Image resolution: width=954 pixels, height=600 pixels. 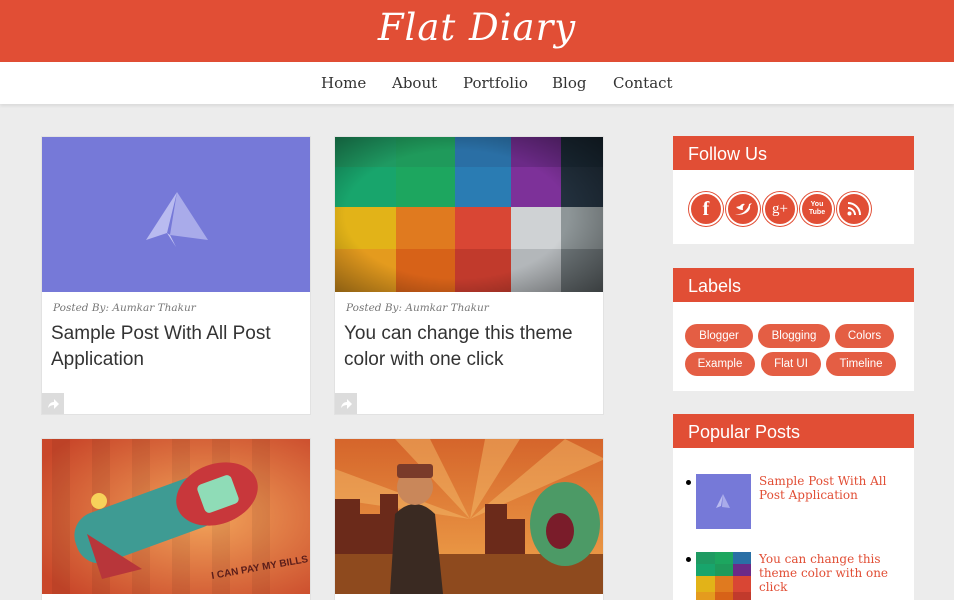 I want to click on rss-feed-icon, so click(x=854, y=209).